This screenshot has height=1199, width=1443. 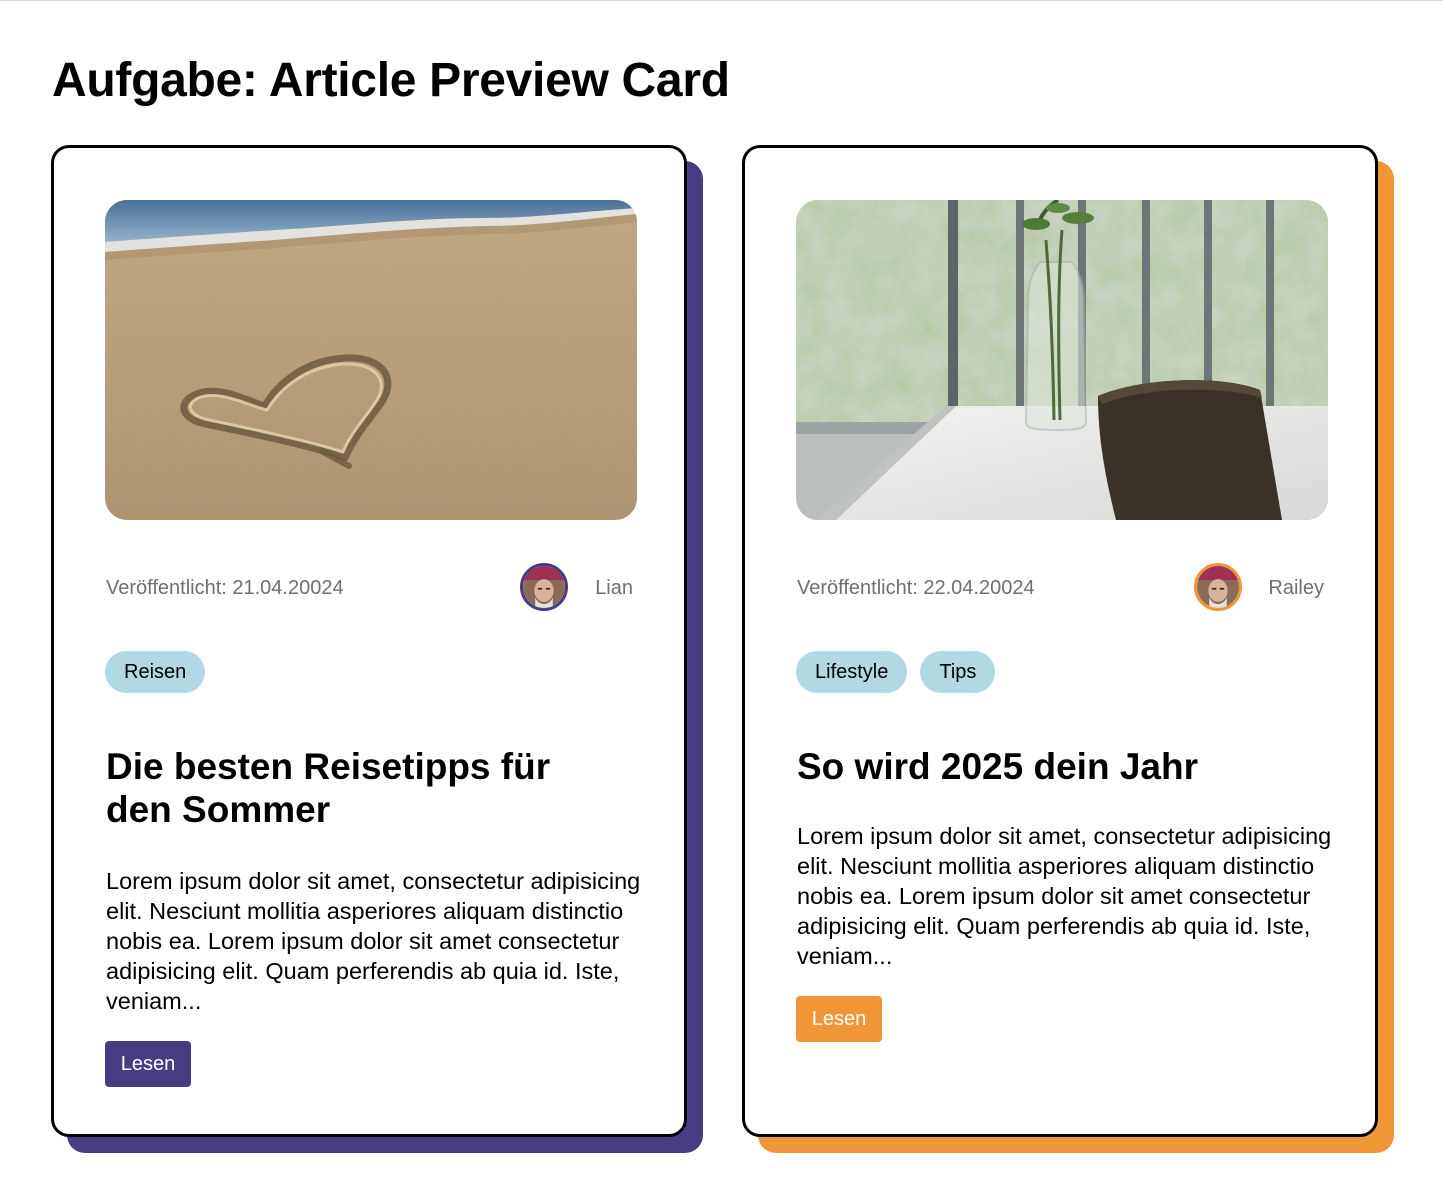 I want to click on tag-list: Lifestyle Tips, so click(x=896, y=672).